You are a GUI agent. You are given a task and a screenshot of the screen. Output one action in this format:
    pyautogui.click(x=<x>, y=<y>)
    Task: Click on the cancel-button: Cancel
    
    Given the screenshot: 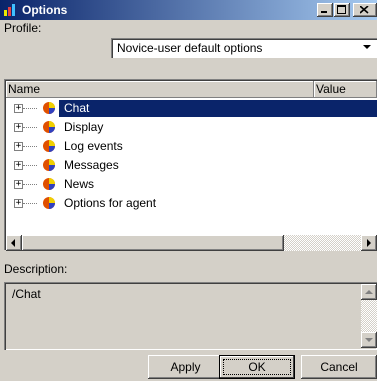 What is the action you would take?
    pyautogui.click(x=339, y=367)
    